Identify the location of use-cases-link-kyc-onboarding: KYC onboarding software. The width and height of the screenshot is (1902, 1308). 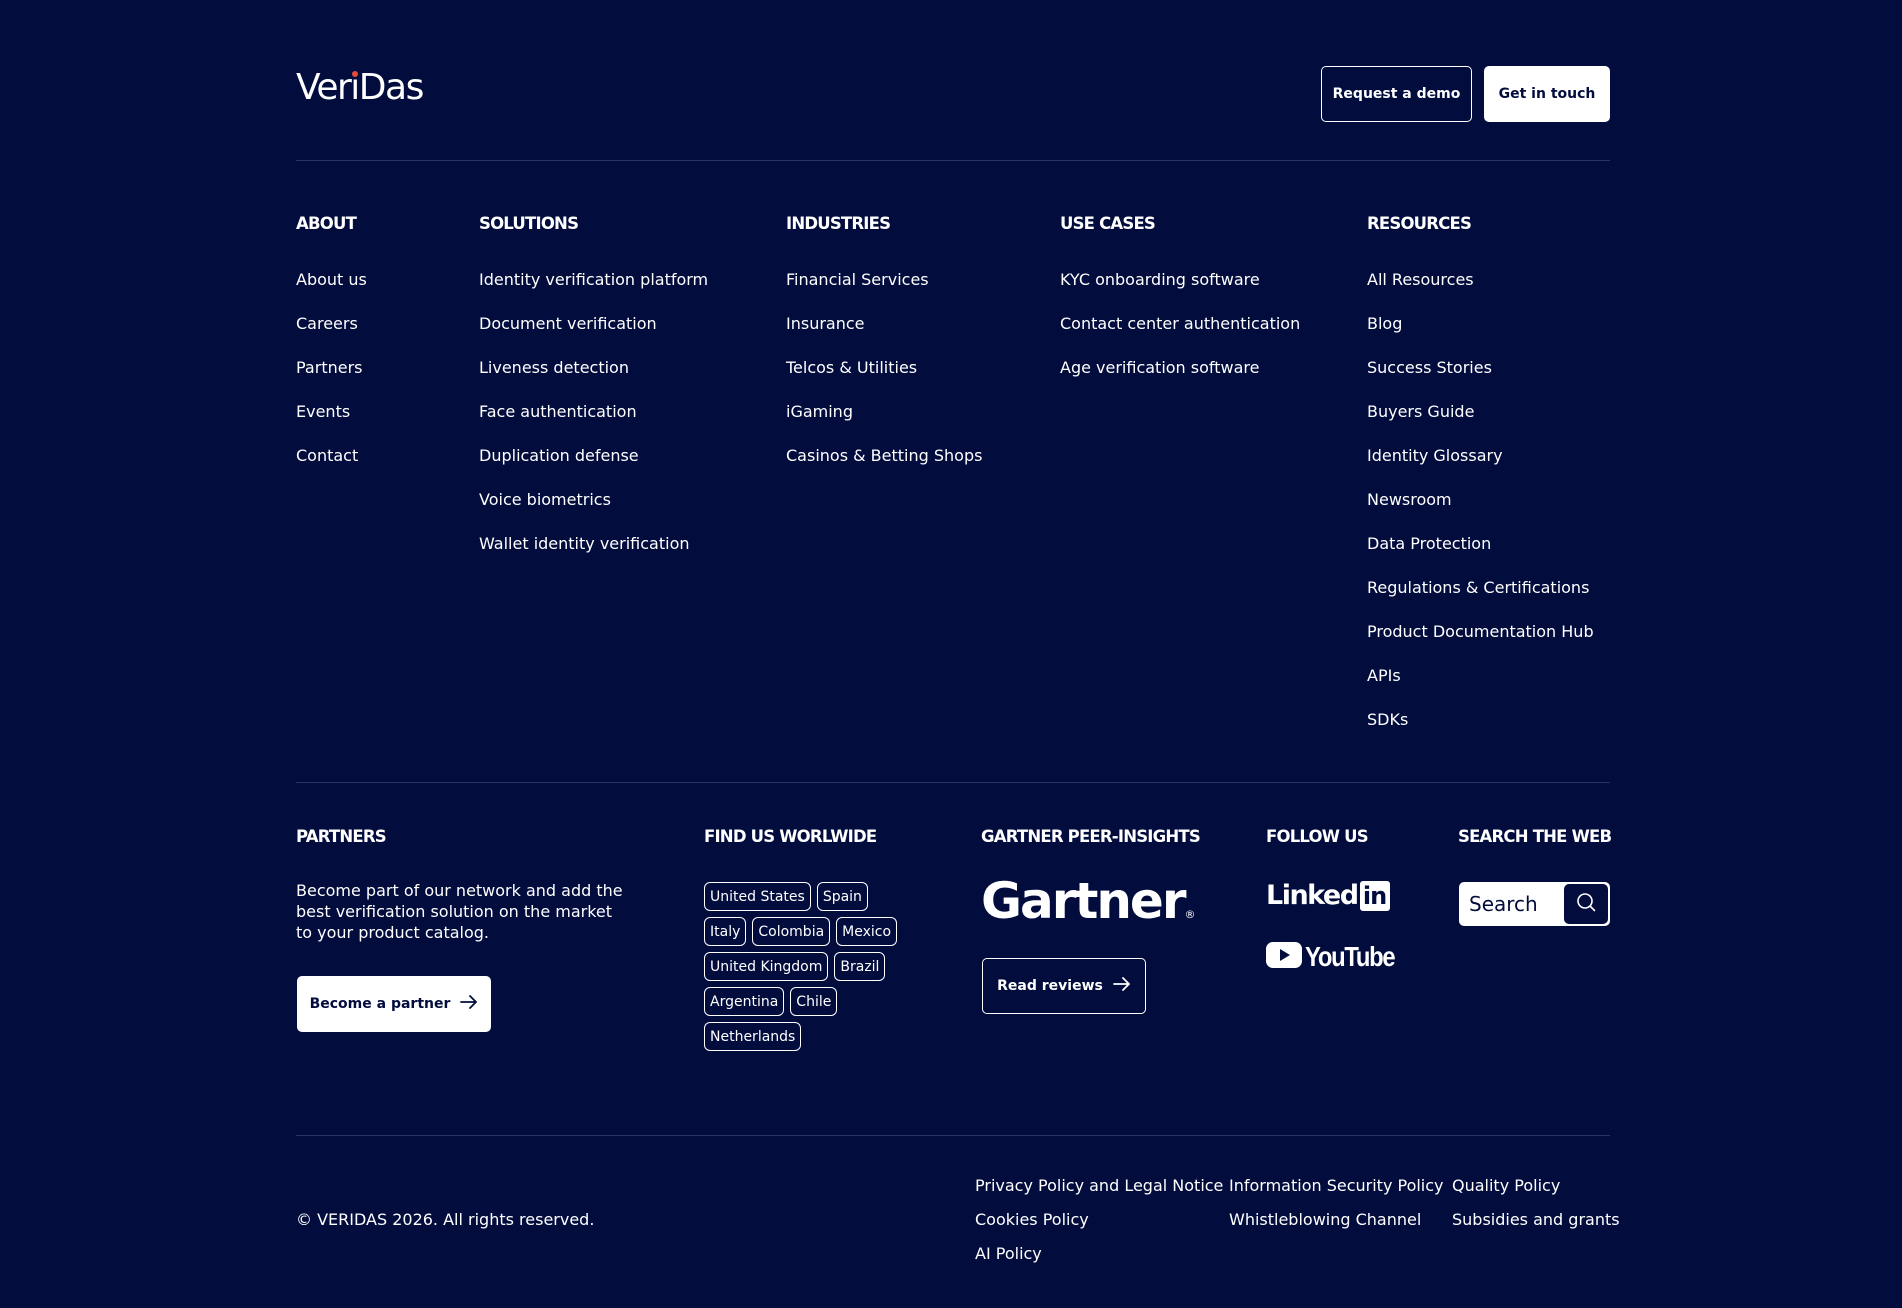
(1180, 291).